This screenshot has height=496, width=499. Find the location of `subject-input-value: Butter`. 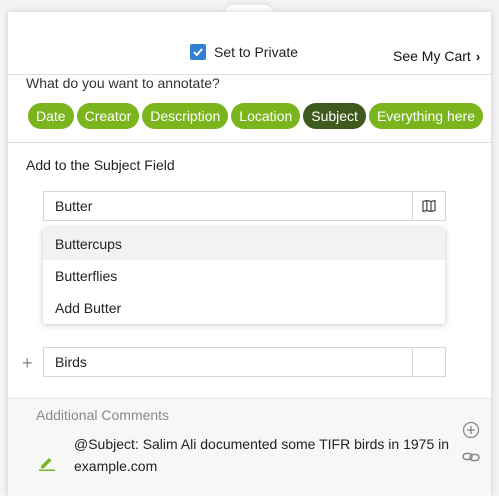

subject-input-value: Butter is located at coordinates (228, 206).